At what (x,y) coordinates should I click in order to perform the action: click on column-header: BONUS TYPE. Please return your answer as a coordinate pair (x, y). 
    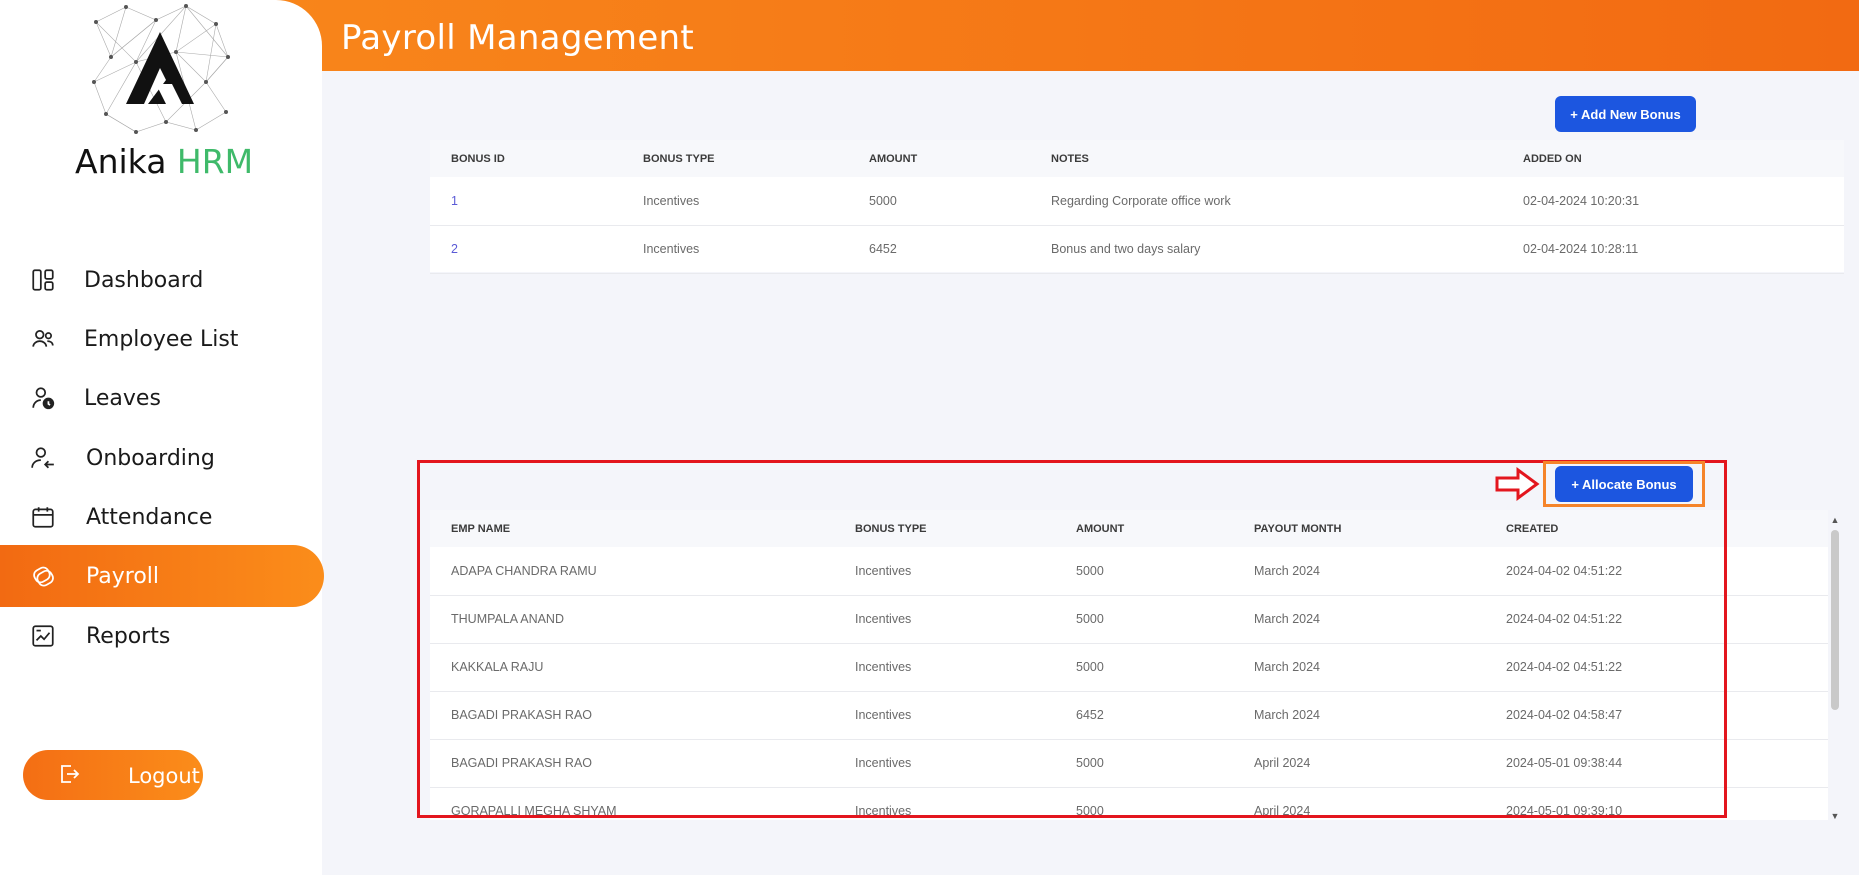
    Looking at the image, I should click on (679, 159).